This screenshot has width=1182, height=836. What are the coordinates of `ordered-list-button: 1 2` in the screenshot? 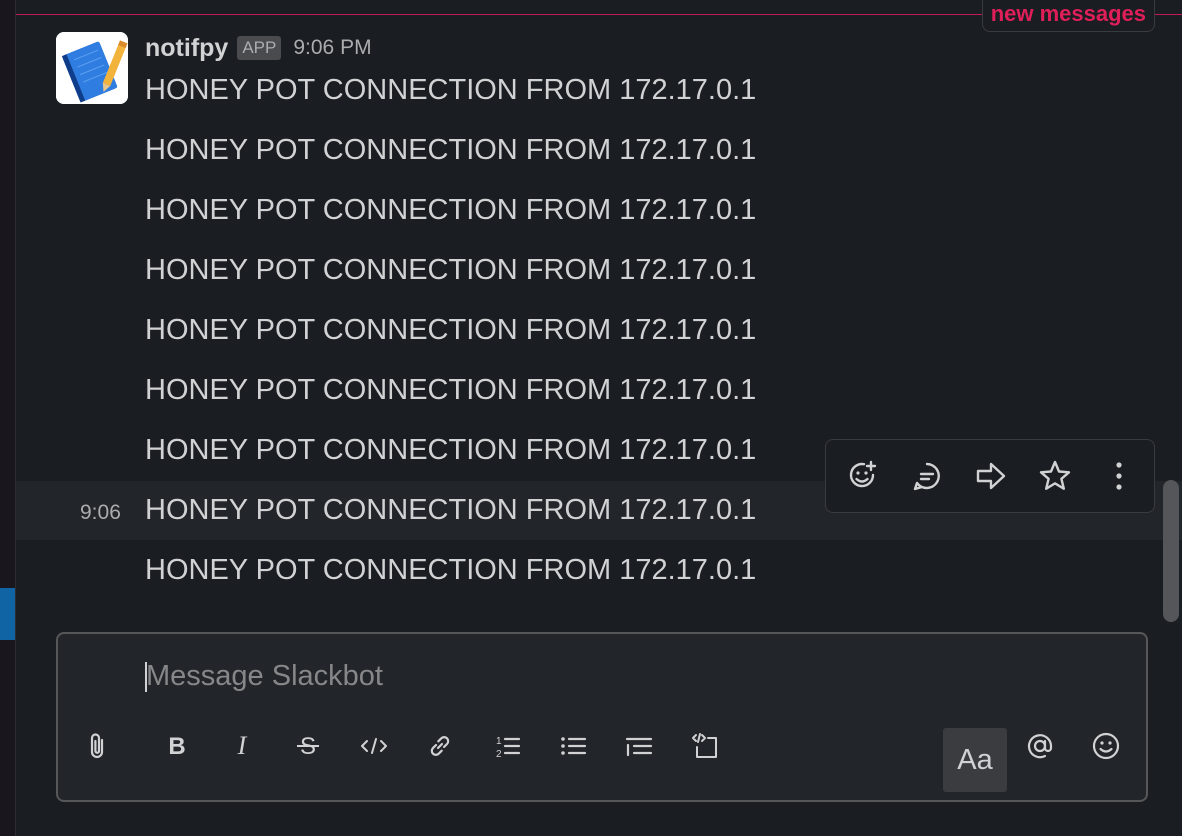 It's located at (507, 746).